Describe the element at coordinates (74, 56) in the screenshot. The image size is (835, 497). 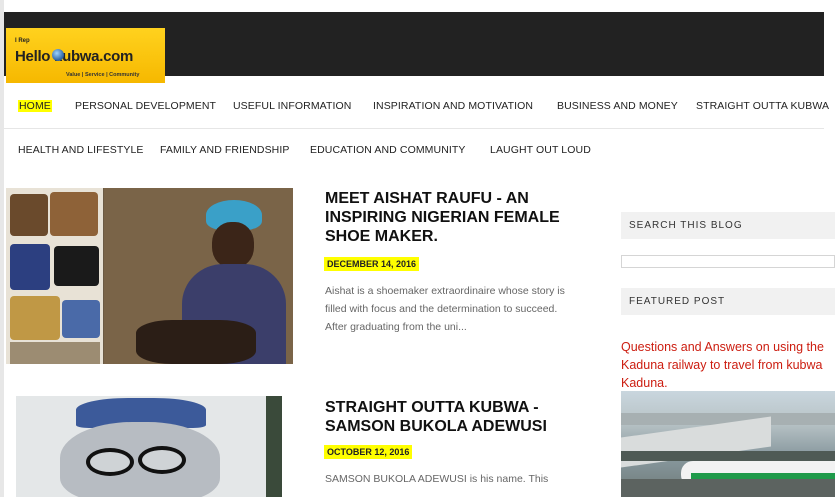
I see `logo-brand-text: Hello kubwa.com` at that location.